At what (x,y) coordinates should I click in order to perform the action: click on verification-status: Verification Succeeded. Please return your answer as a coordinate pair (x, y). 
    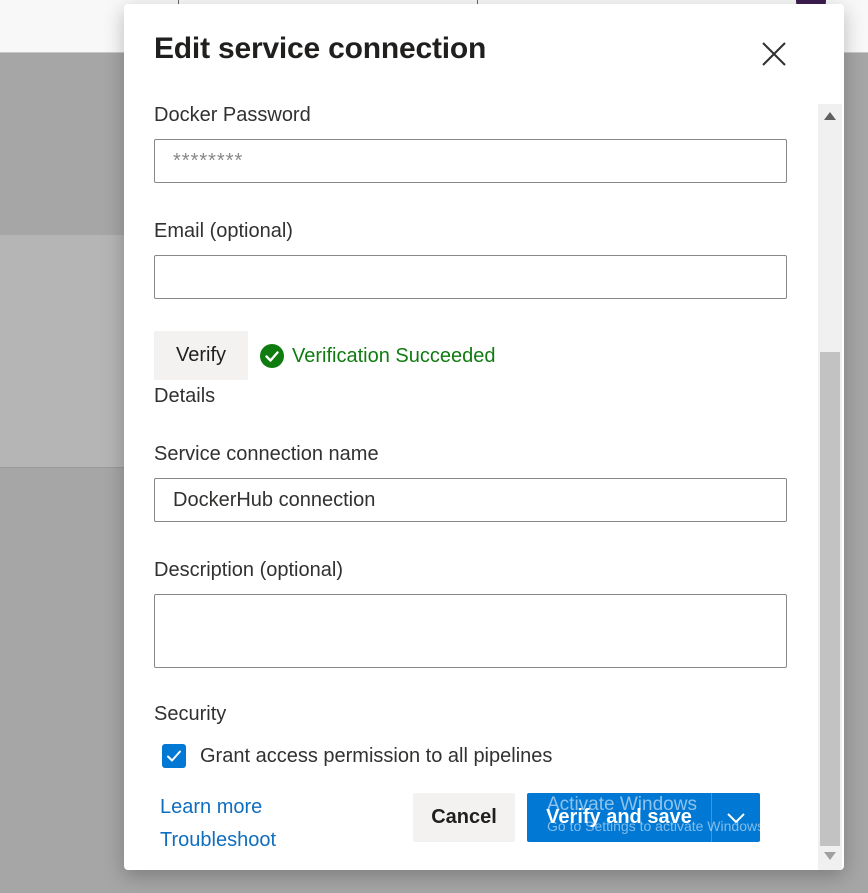
    Looking at the image, I should click on (377, 356).